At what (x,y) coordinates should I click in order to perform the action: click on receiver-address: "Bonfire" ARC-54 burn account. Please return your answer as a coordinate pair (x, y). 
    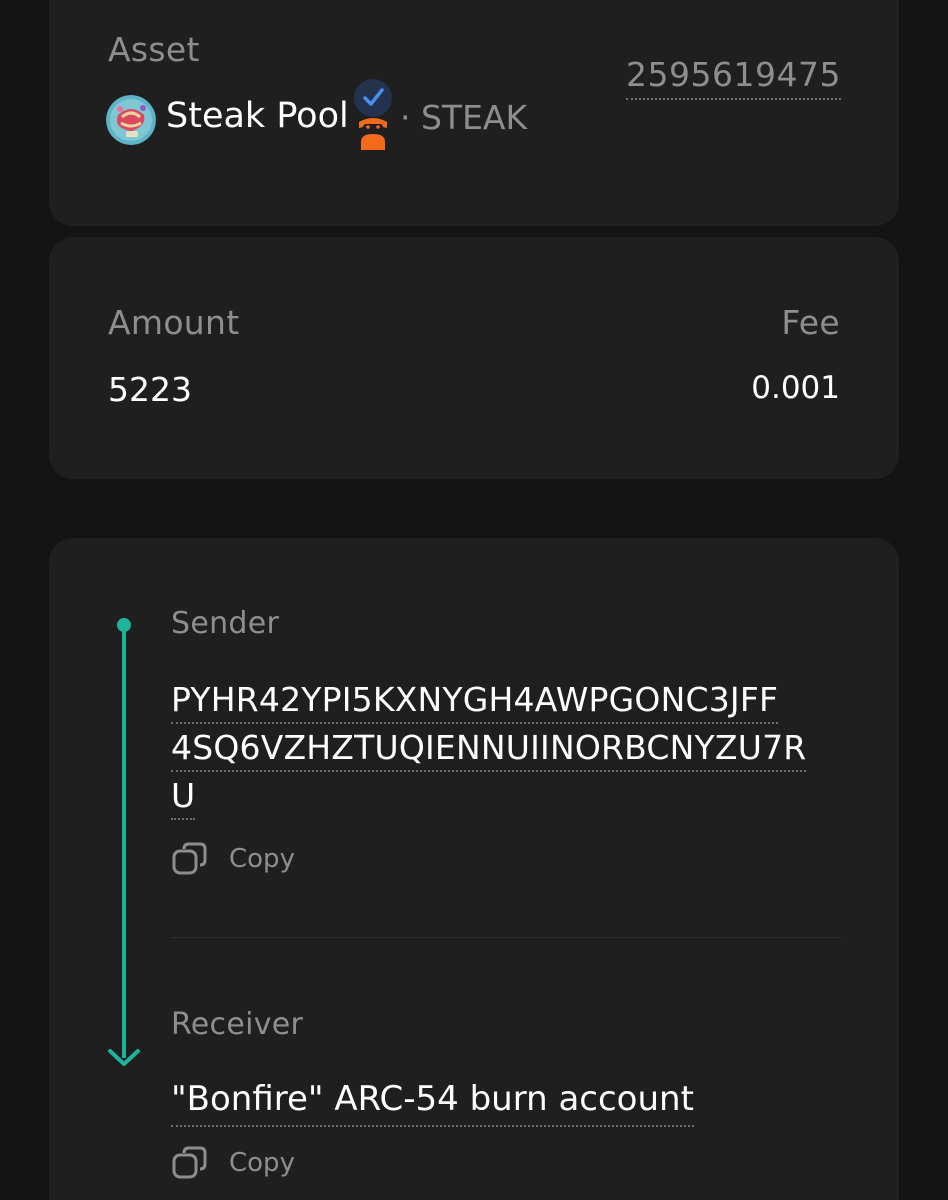
    Looking at the image, I should click on (432, 1103).